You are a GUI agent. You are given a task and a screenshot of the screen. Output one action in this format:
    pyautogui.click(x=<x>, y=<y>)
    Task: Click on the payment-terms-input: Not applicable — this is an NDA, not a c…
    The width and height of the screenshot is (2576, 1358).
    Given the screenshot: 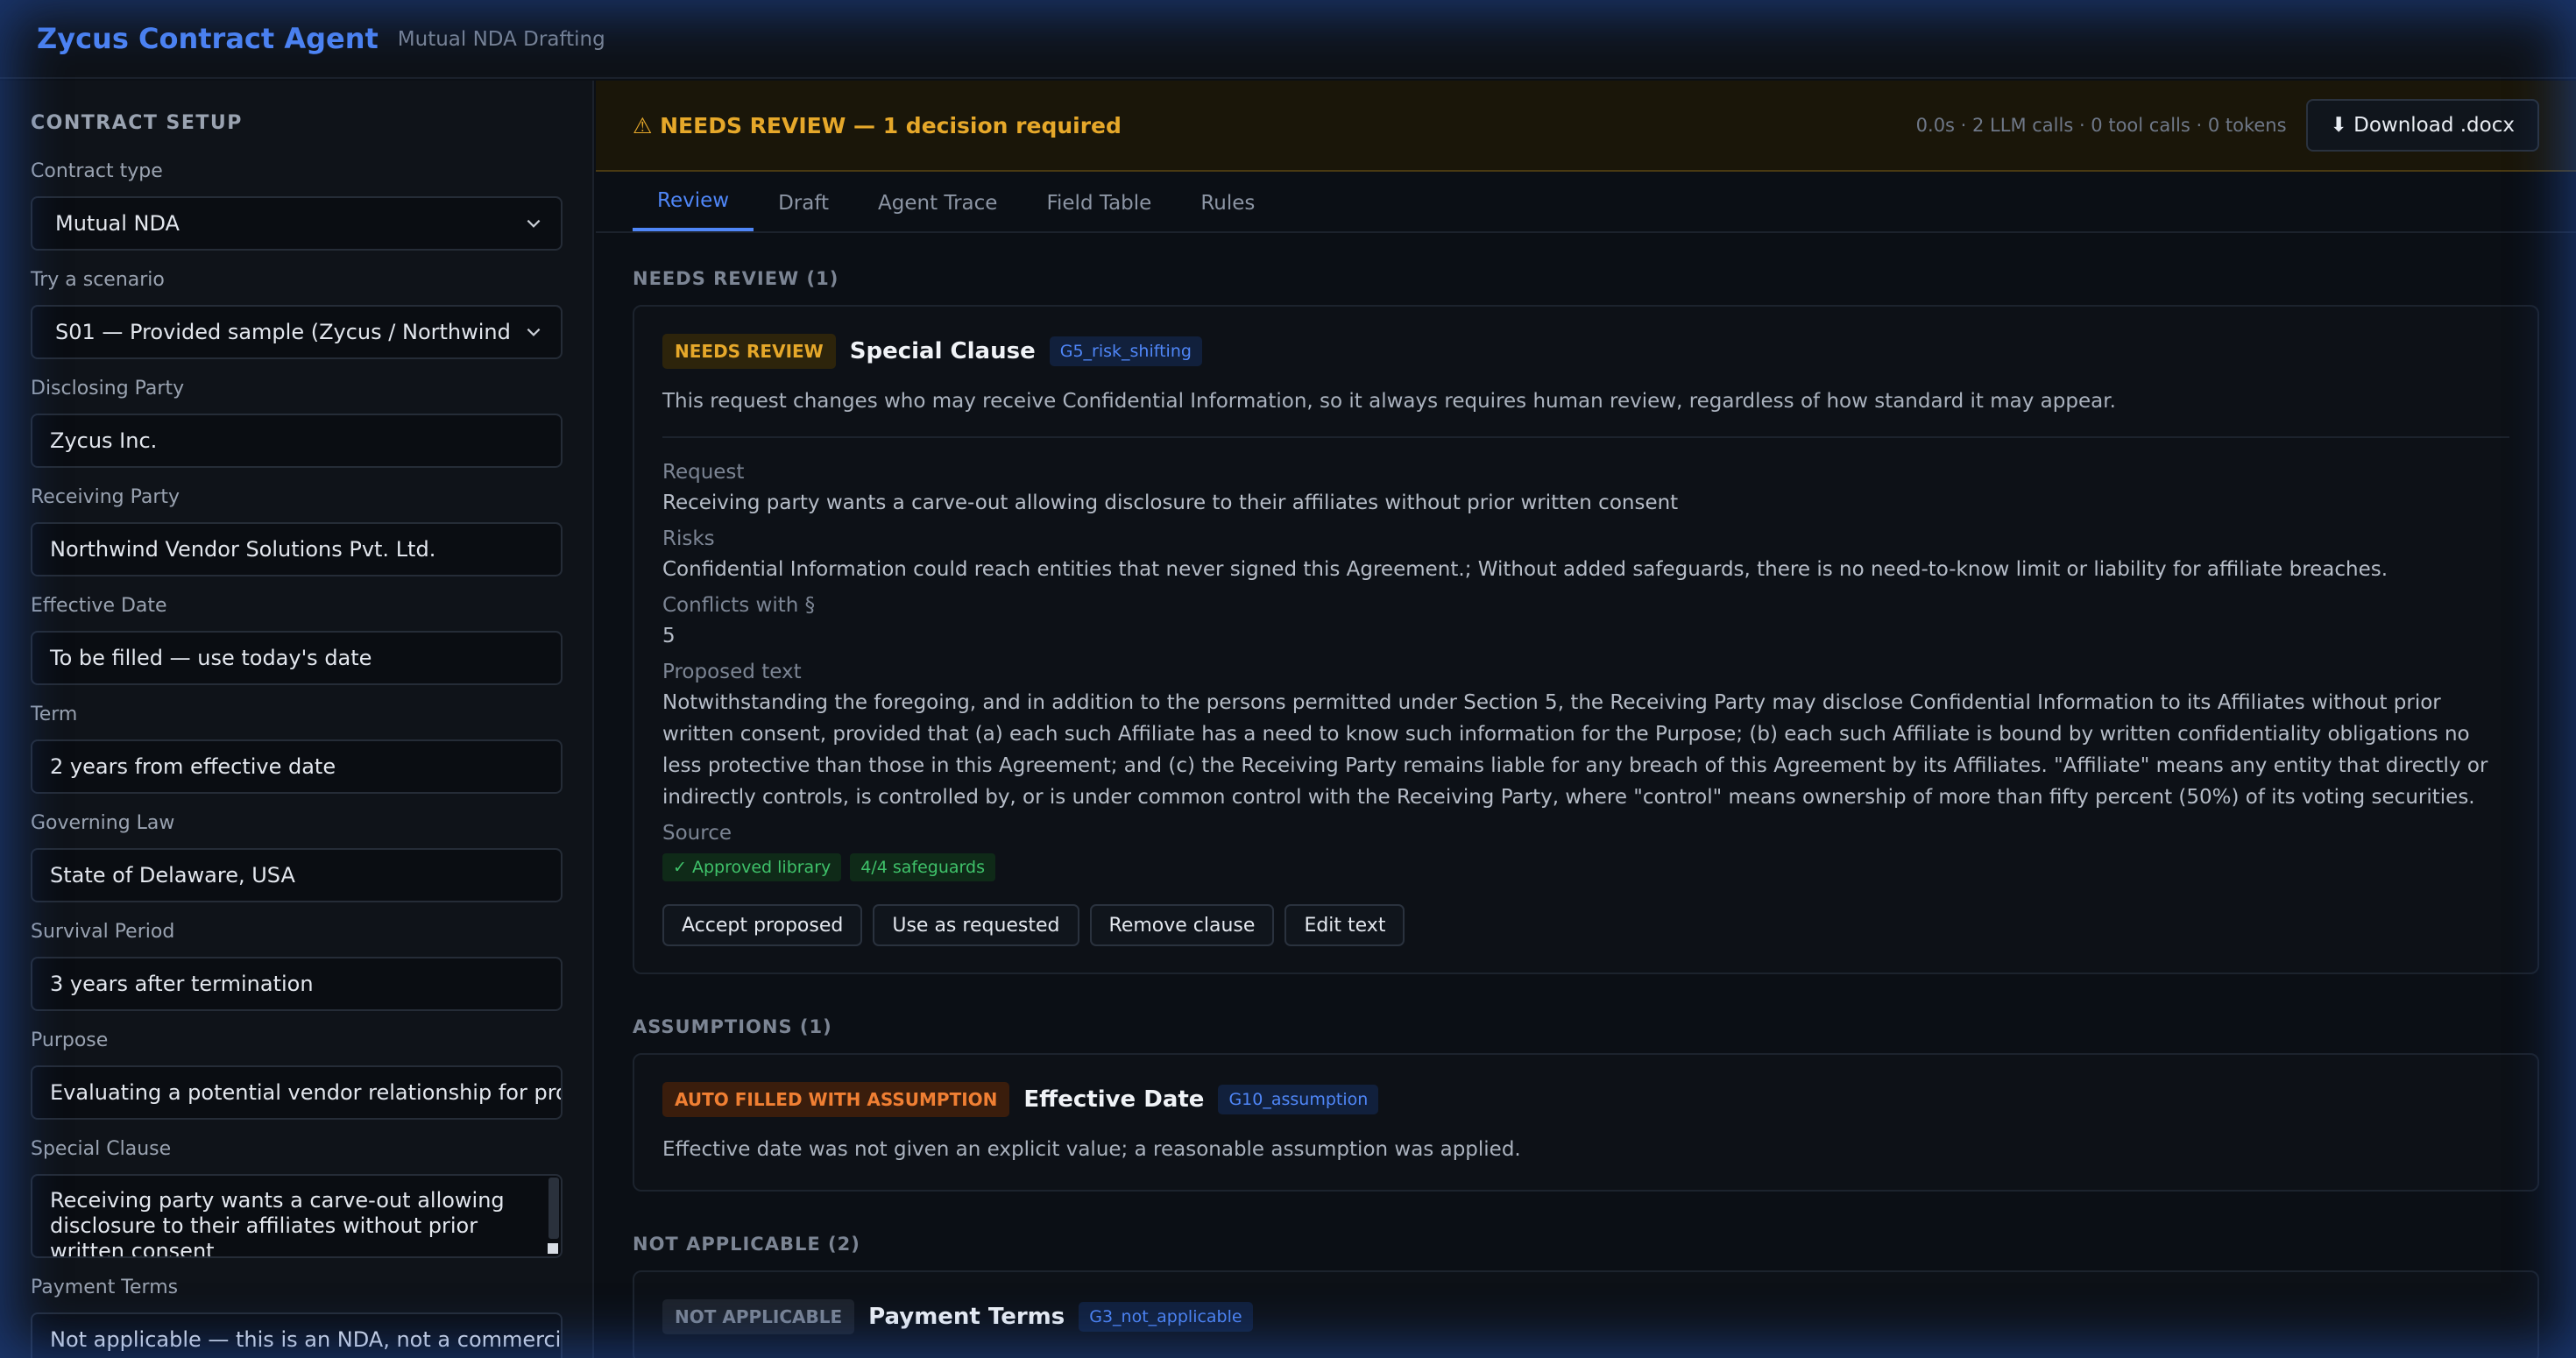 What is the action you would take?
    pyautogui.click(x=297, y=1335)
    